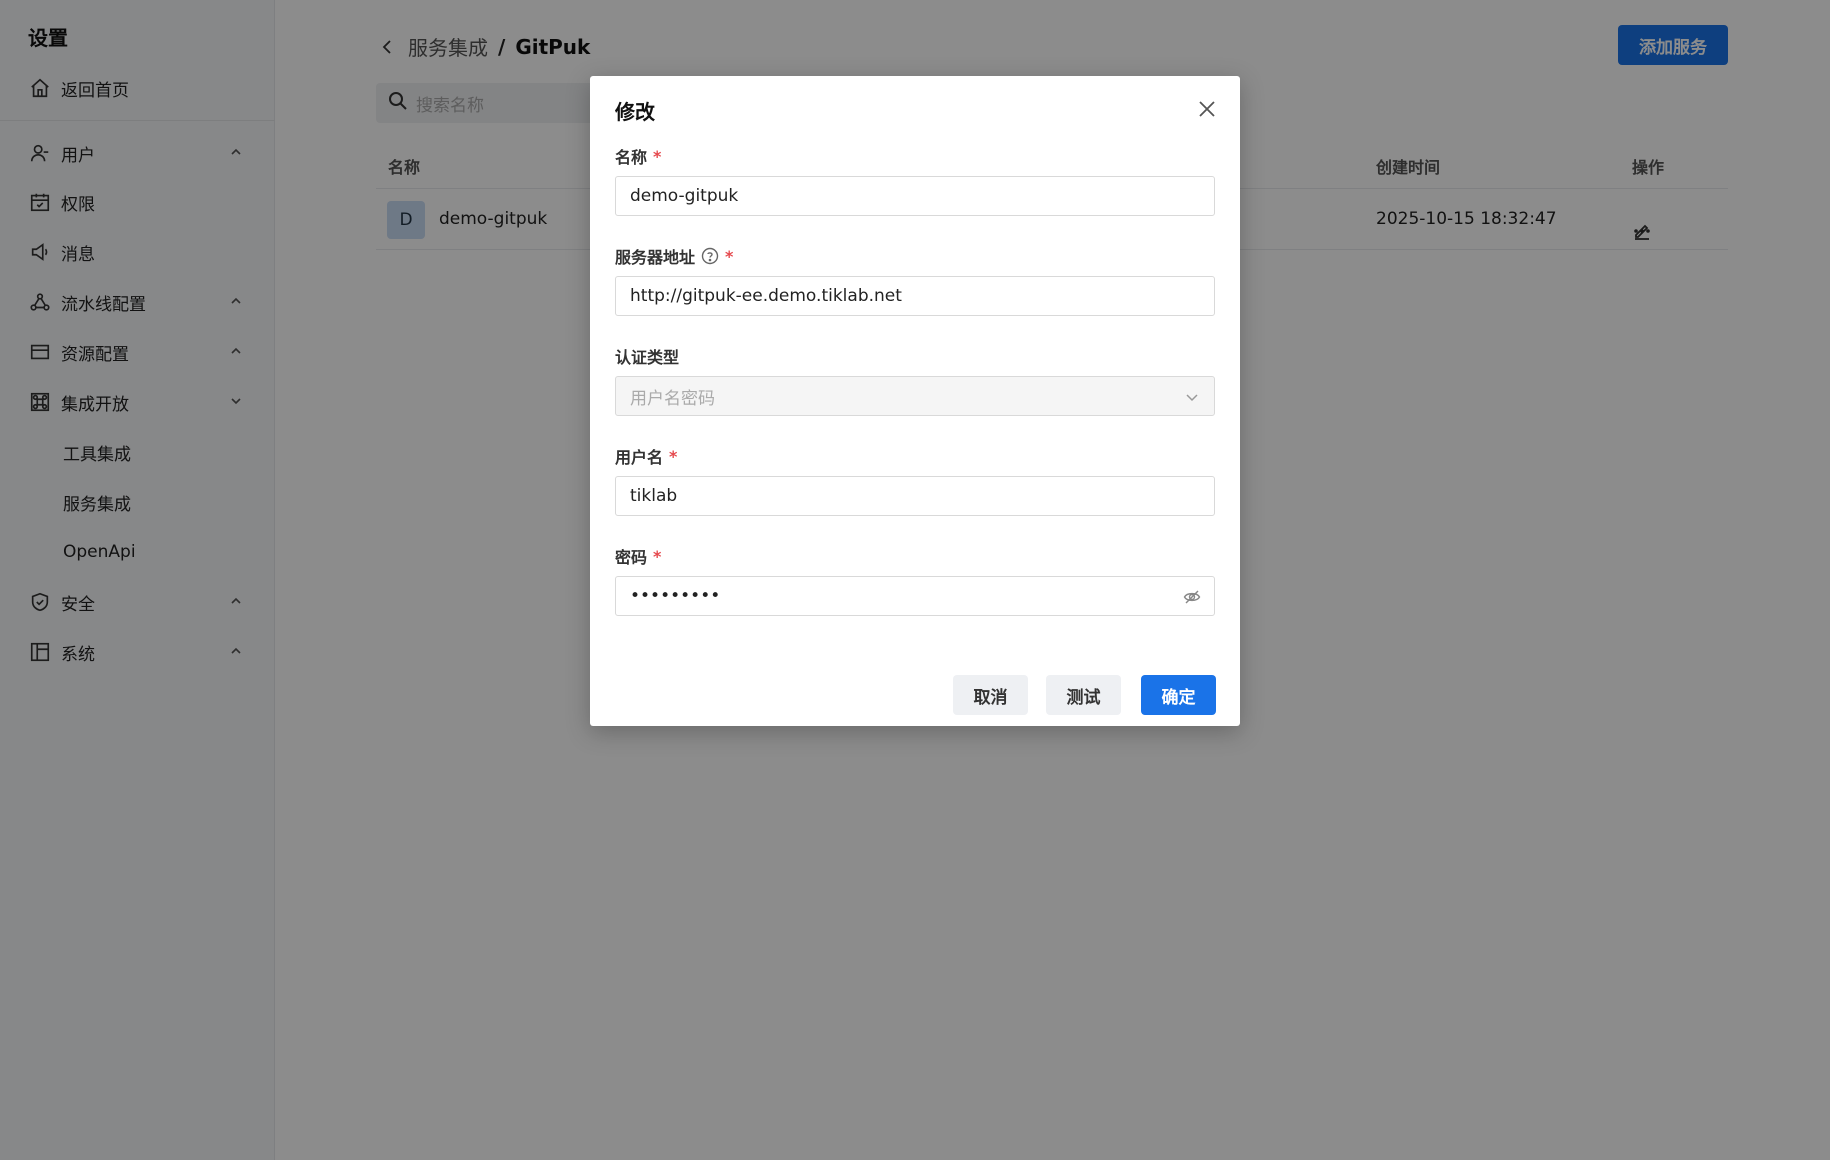 The image size is (1830, 1160). Describe the element at coordinates (1192, 597) in the screenshot. I see `eye-off-icon` at that location.